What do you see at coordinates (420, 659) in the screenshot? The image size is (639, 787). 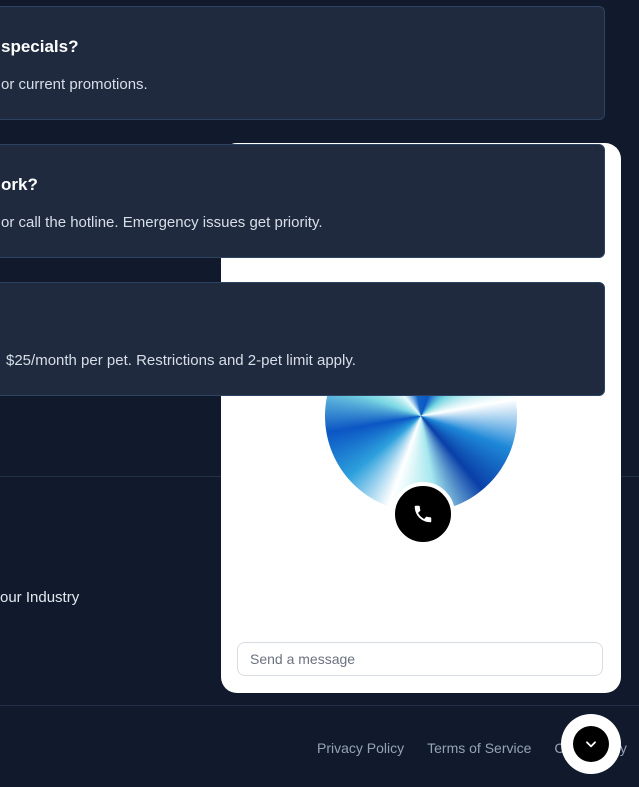 I see `message-input` at bounding box center [420, 659].